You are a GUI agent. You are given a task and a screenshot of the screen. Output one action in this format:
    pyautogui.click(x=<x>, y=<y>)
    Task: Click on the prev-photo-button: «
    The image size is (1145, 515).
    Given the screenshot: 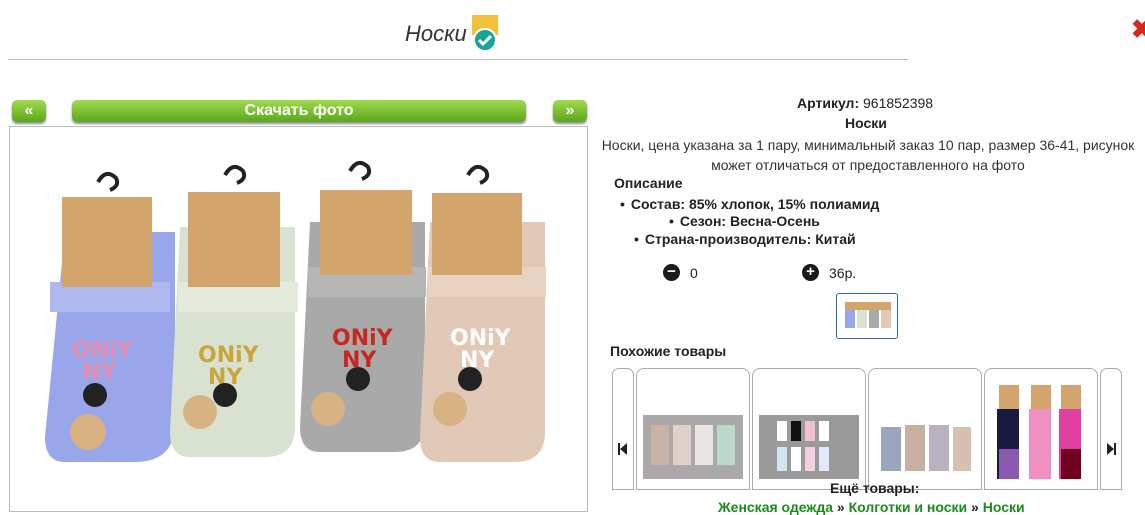 What is the action you would take?
    pyautogui.click(x=29, y=111)
    